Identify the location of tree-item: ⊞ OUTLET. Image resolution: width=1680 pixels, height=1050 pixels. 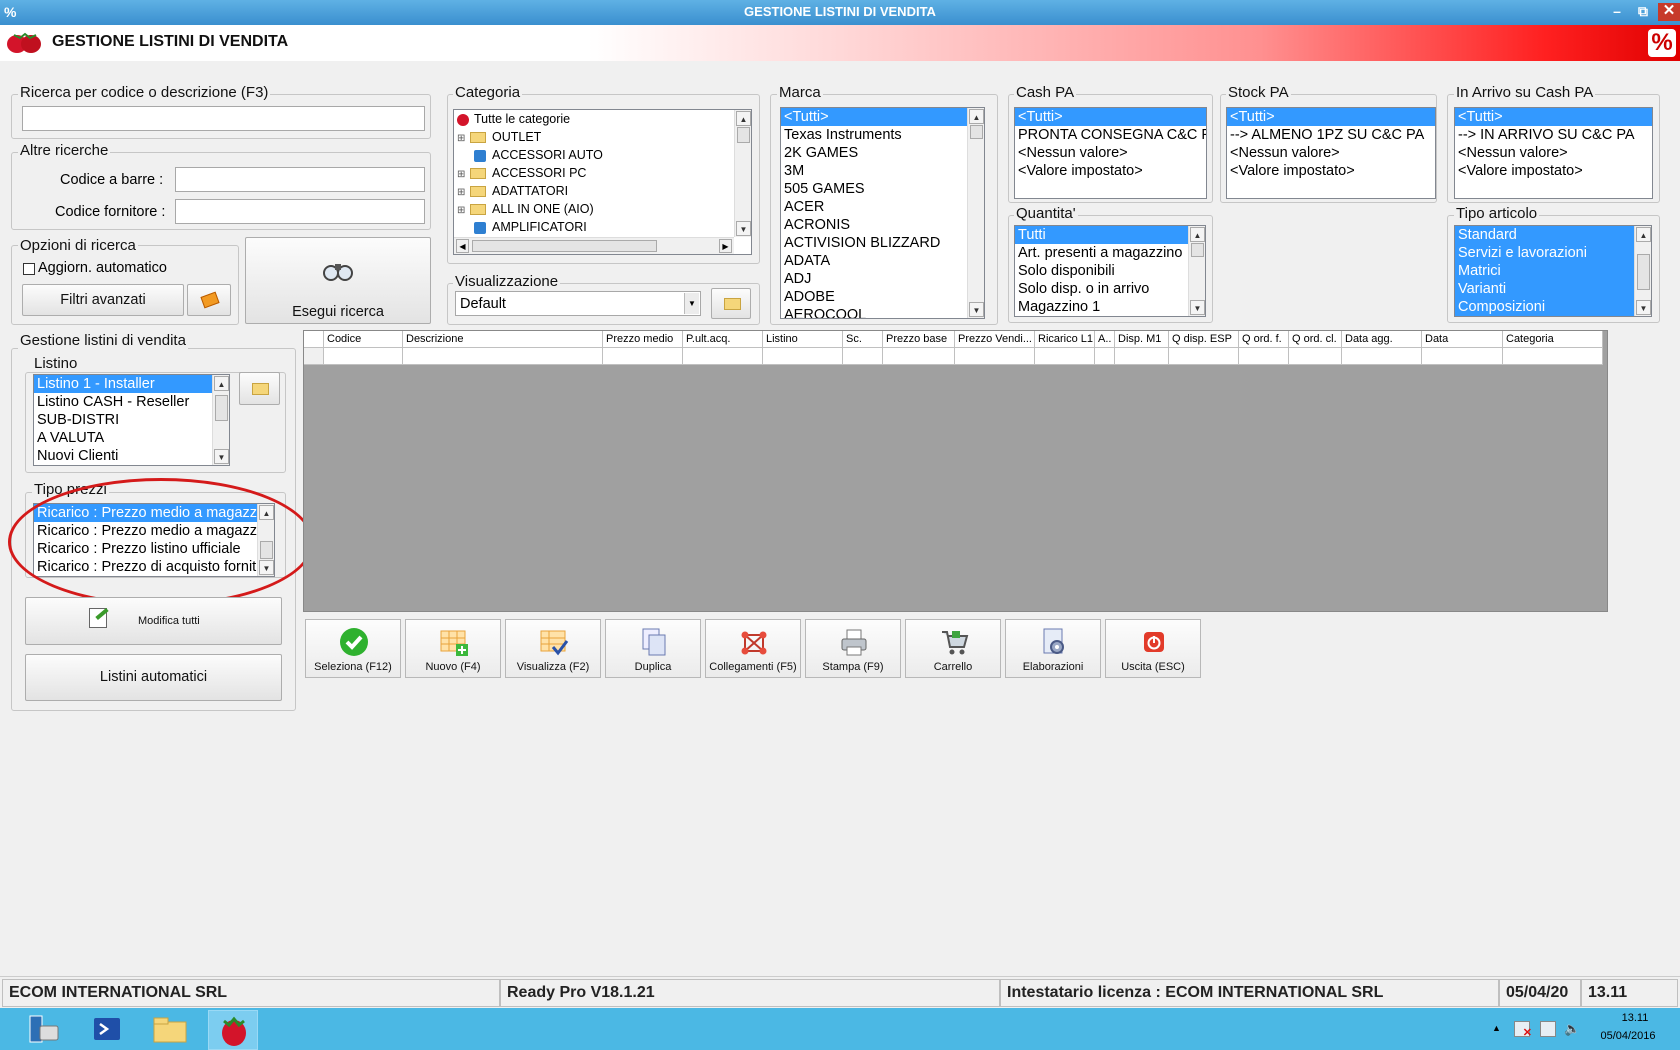
(602, 137).